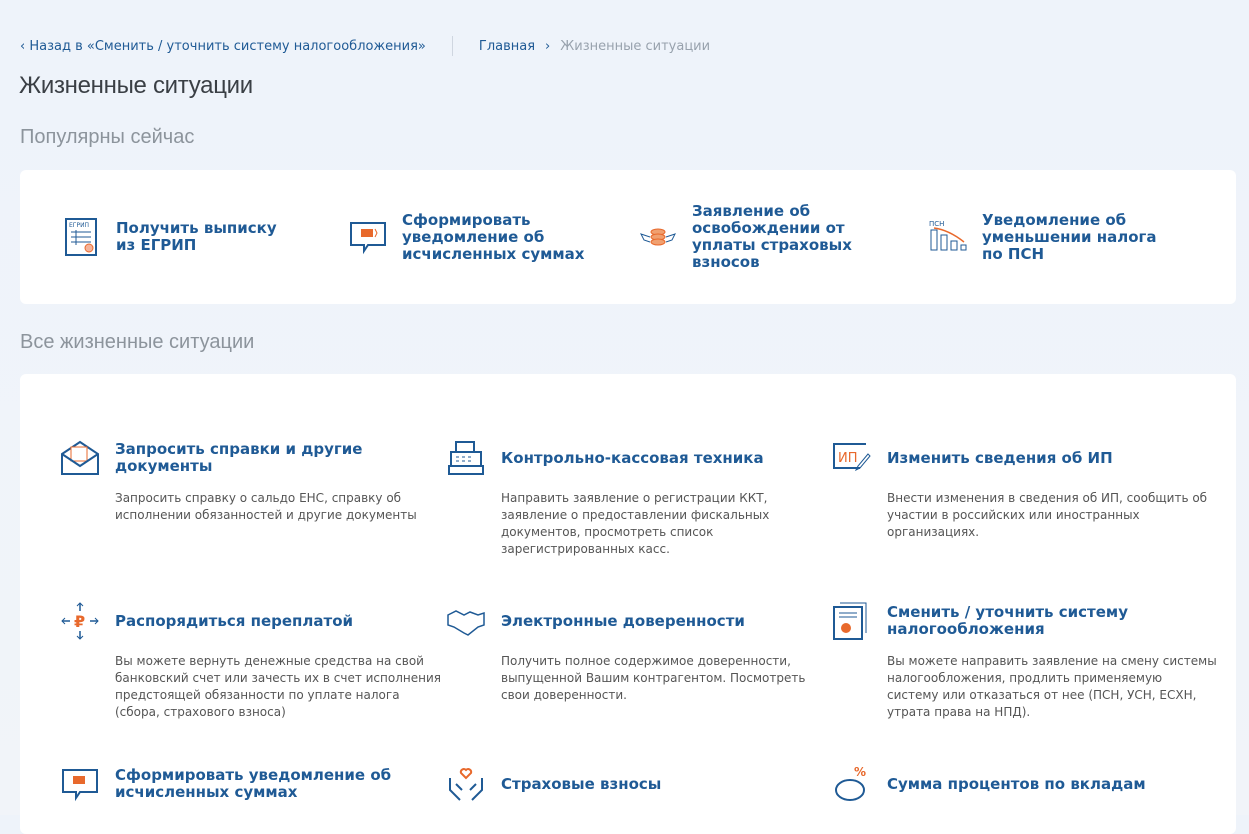 This screenshot has width=1249, height=834. I want to click on svg-text: ИП, so click(848, 458).